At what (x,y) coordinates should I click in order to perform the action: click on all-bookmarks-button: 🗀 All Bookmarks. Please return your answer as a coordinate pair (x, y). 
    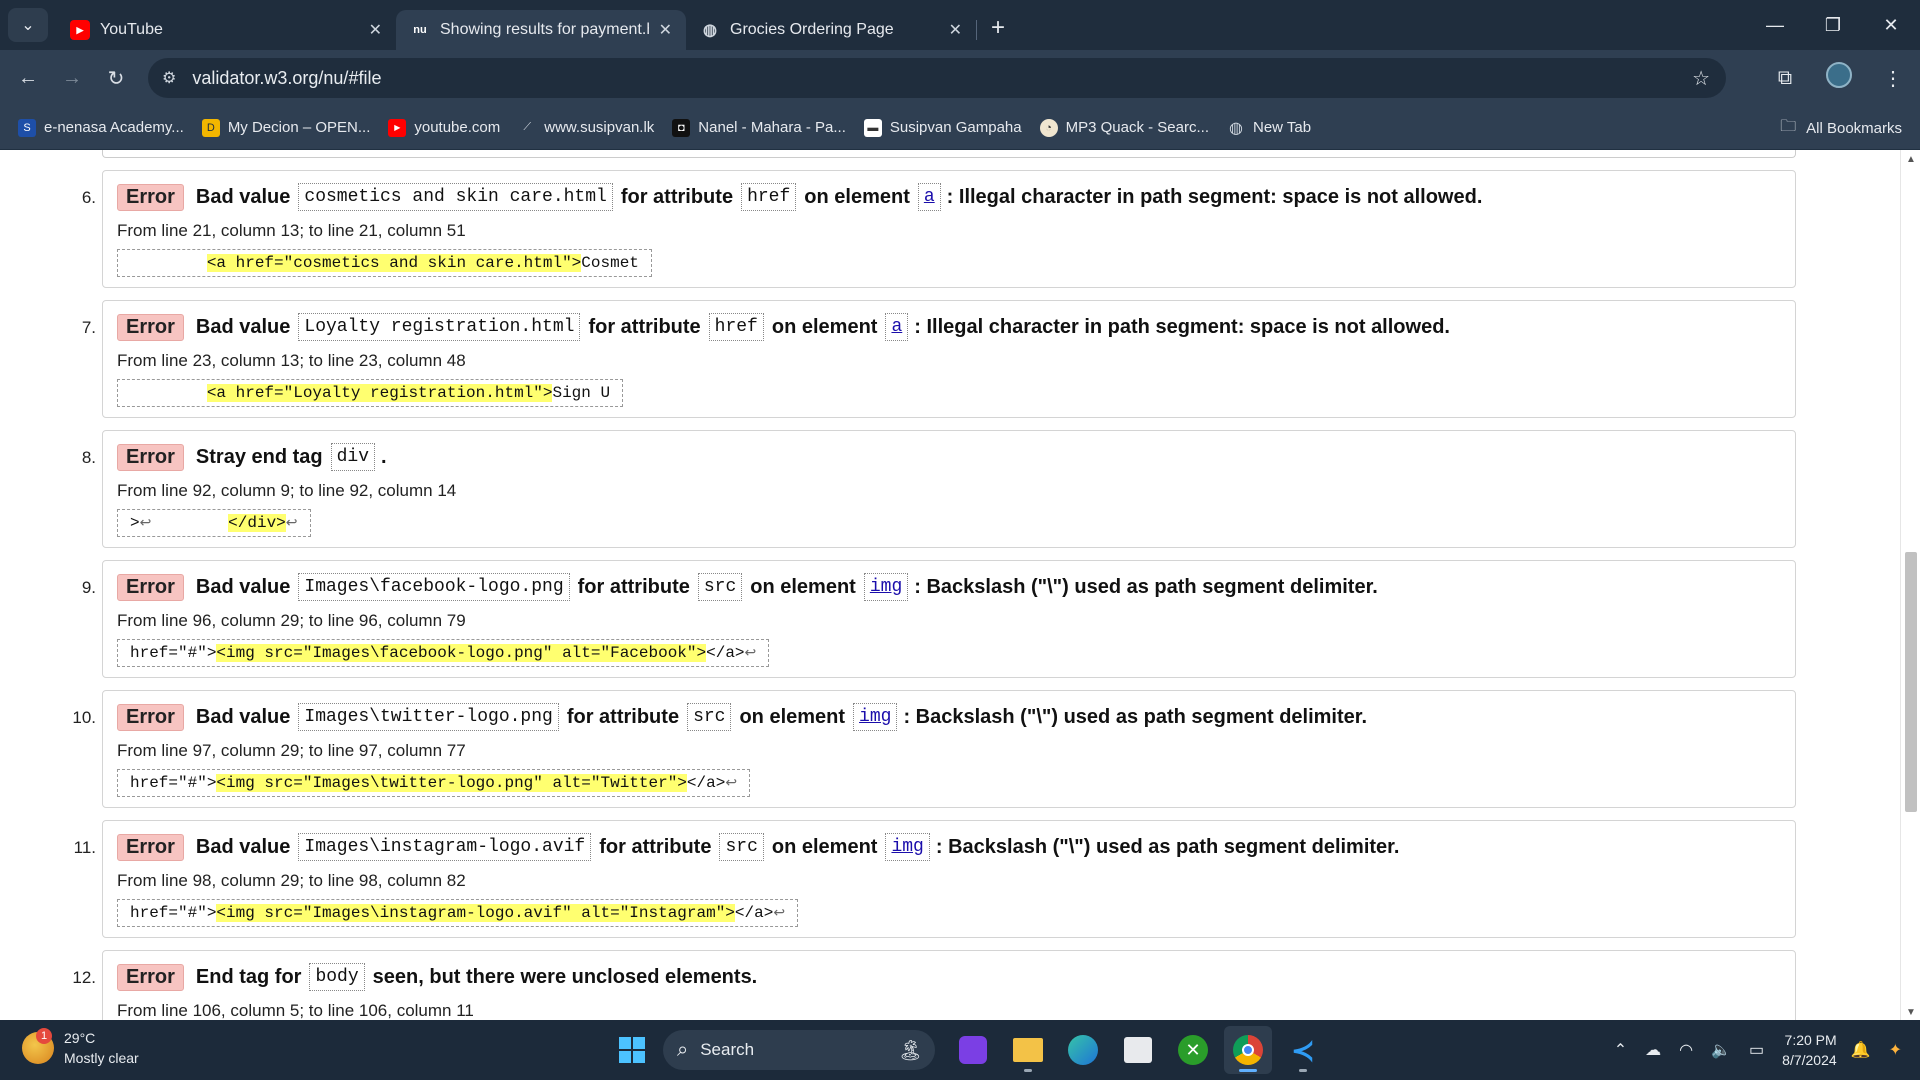
    Looking at the image, I should click on (1841, 128).